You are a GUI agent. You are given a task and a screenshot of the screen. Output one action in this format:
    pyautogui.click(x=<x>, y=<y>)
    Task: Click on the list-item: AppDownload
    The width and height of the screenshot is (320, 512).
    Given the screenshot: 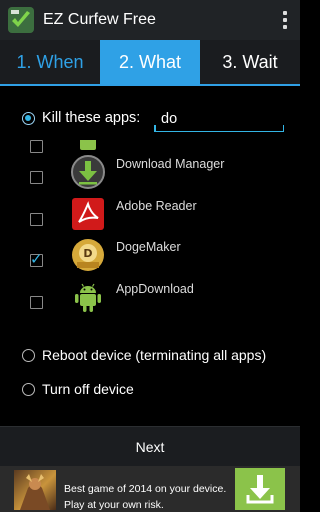 What is the action you would take?
    pyautogui.click(x=150, y=294)
    